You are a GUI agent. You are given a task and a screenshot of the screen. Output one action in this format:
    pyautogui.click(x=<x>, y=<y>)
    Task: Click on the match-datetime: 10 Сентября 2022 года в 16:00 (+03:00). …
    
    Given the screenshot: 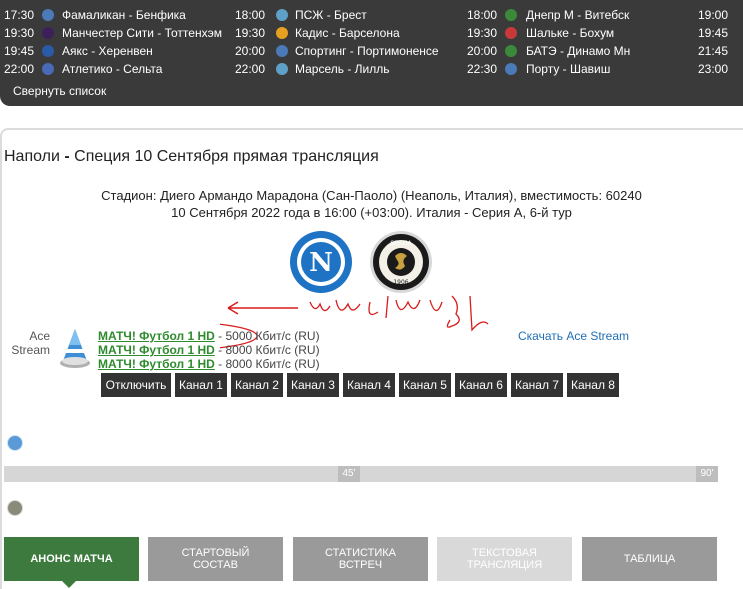 What is the action you would take?
    pyautogui.click(x=371, y=212)
    